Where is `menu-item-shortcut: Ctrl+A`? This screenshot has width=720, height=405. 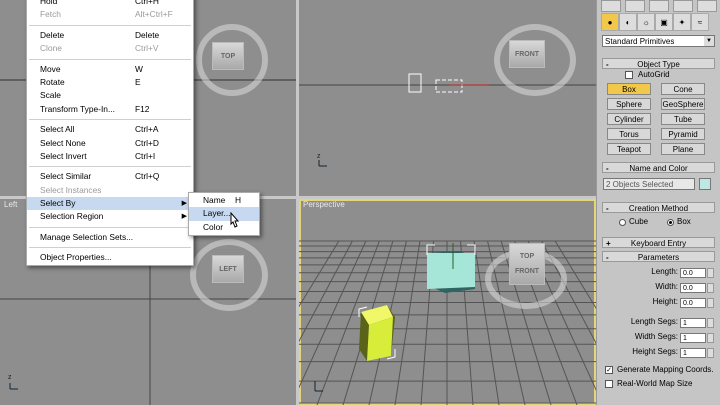
menu-item-shortcut: Ctrl+A is located at coordinates (147, 129).